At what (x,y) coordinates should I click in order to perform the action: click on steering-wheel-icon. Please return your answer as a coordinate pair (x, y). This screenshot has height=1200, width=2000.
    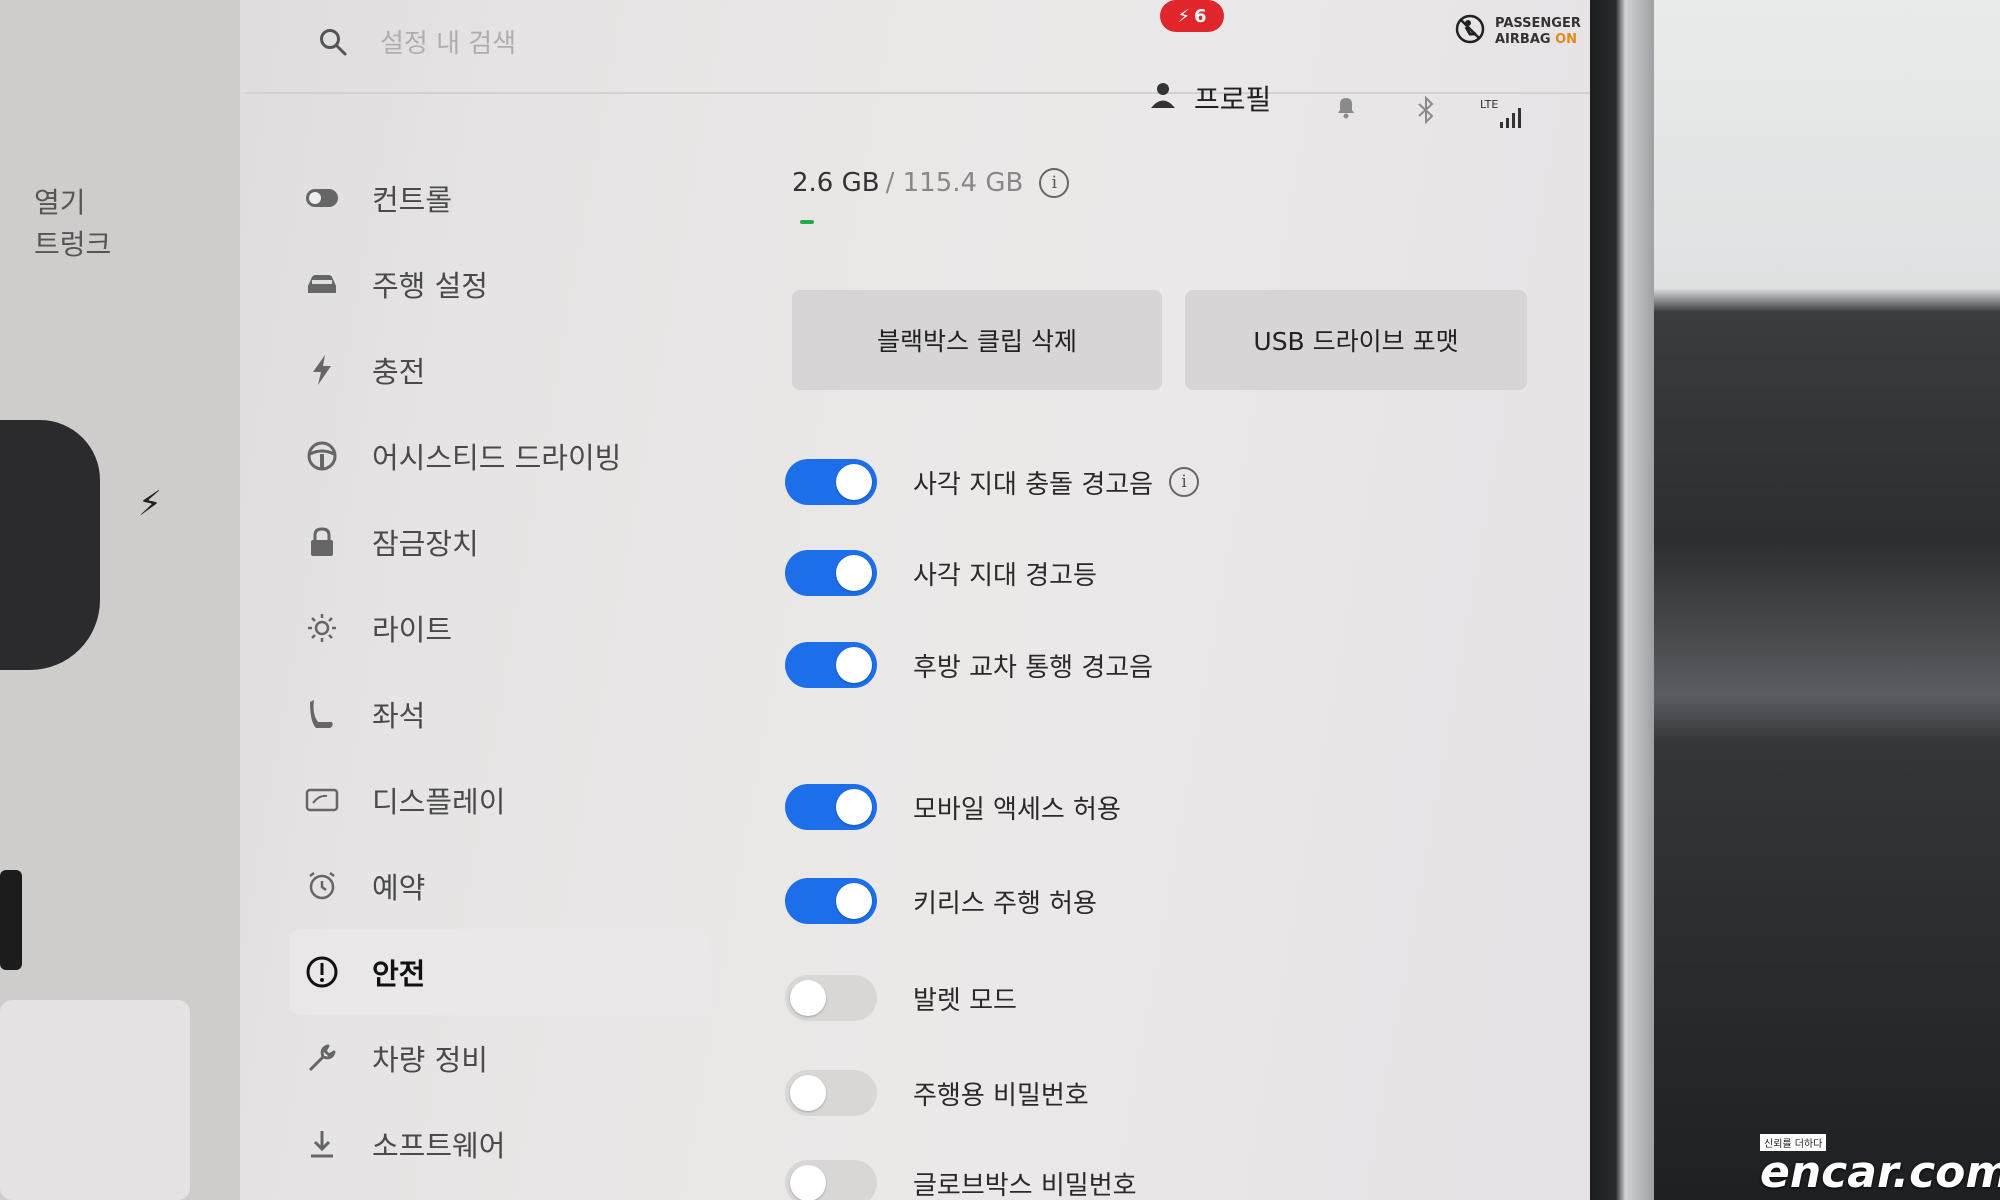
    Looking at the image, I should click on (322, 456).